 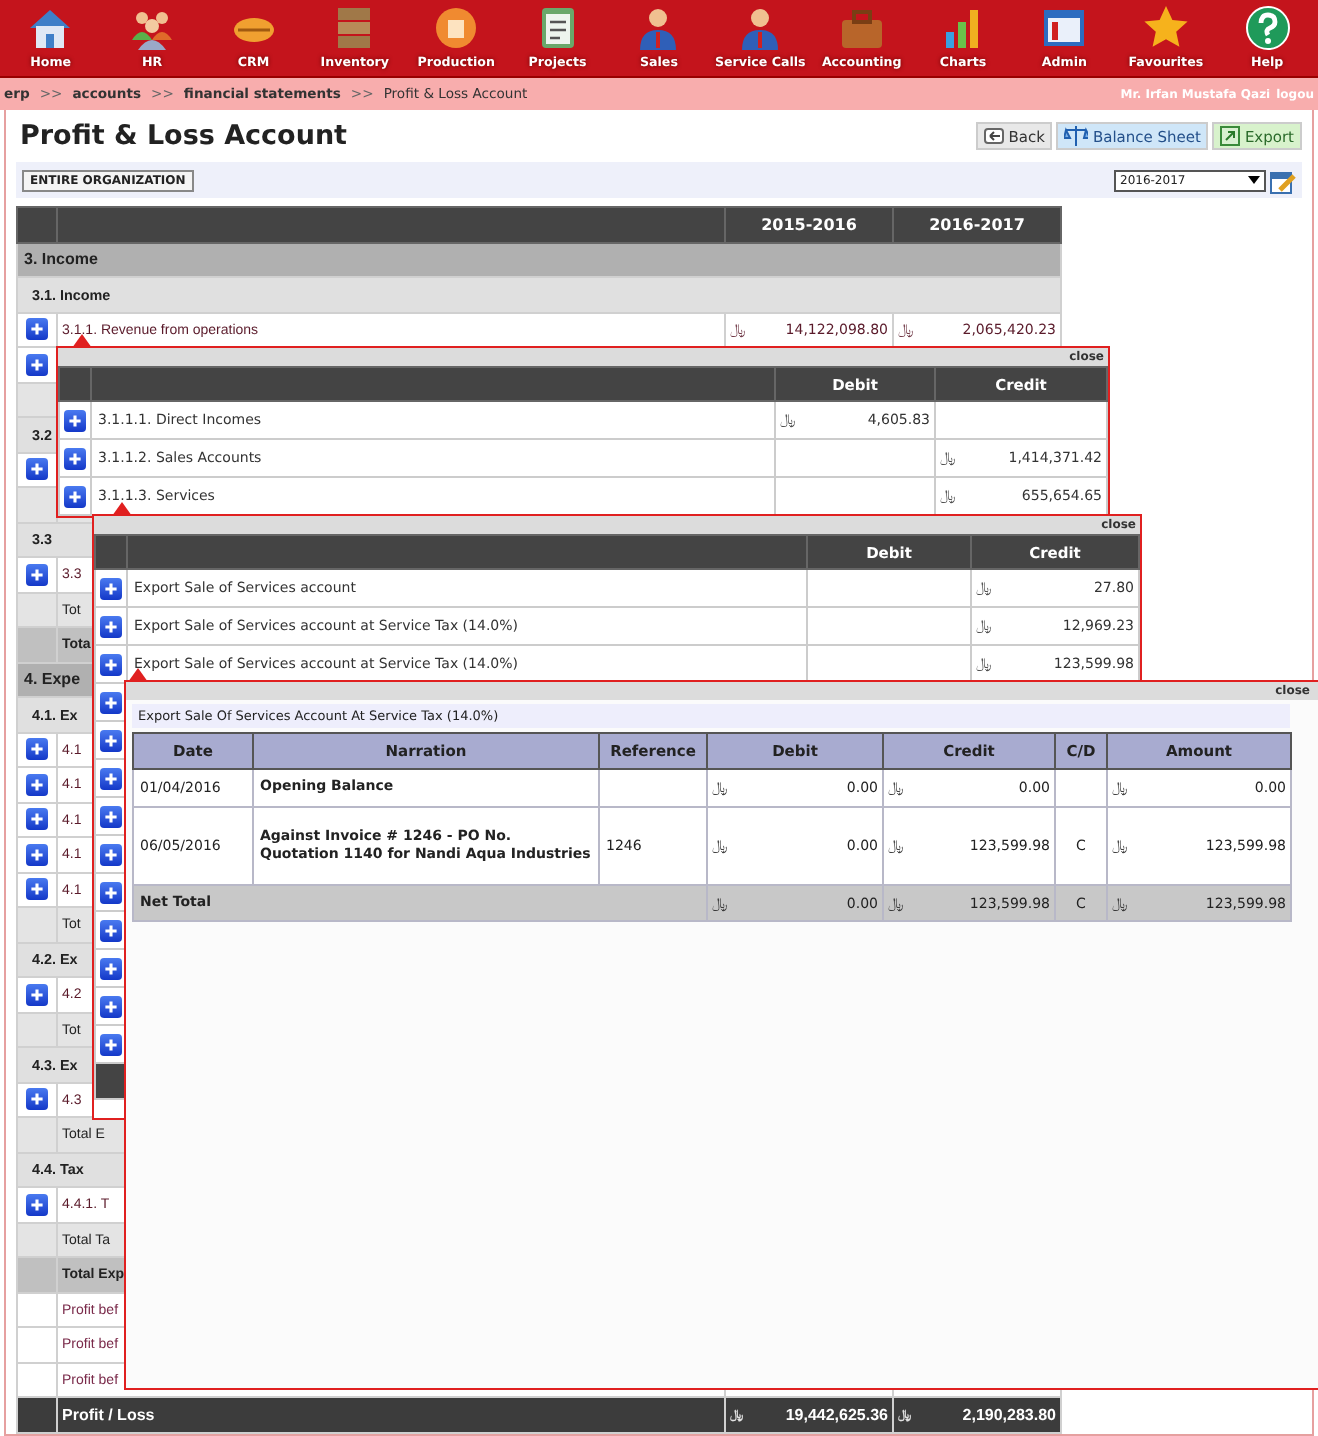 I want to click on export-icon, so click(x=1230, y=136).